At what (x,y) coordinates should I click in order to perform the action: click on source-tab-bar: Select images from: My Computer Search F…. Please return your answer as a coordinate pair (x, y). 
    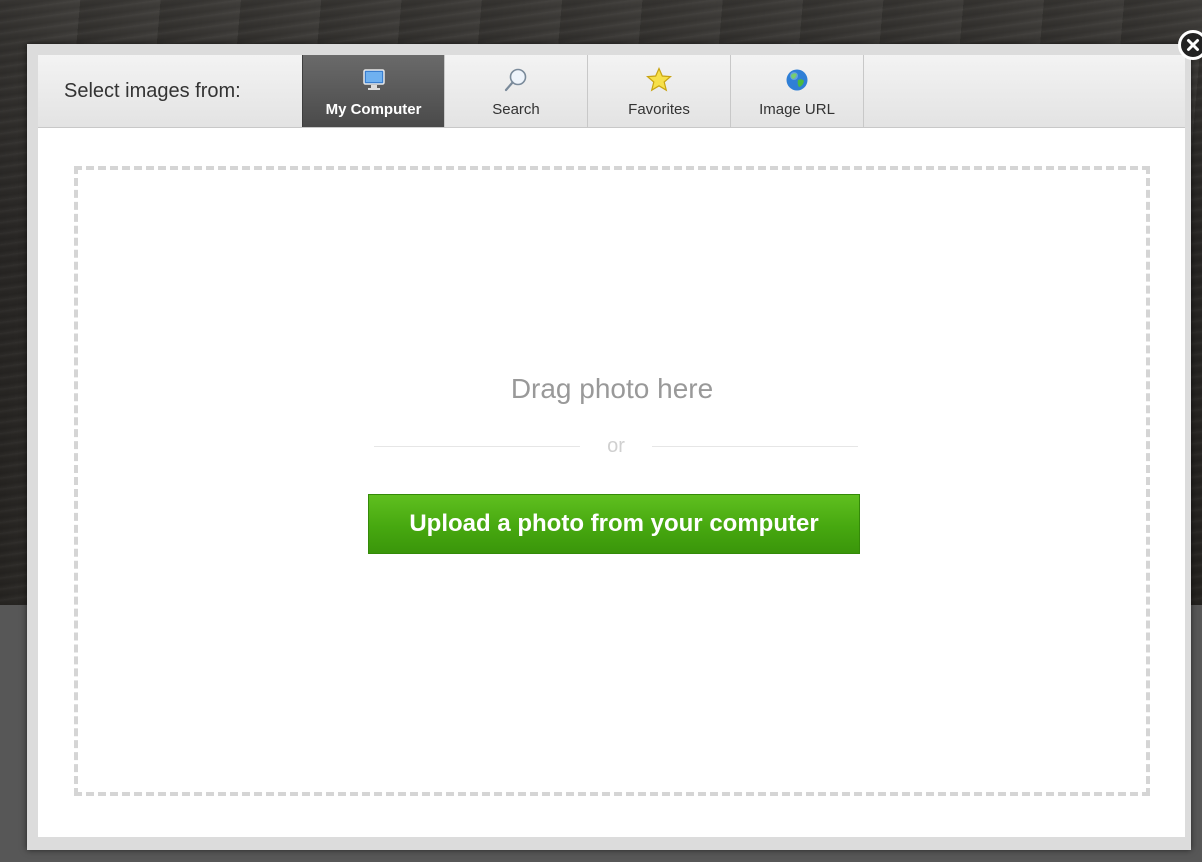
    Looking at the image, I should click on (611, 91).